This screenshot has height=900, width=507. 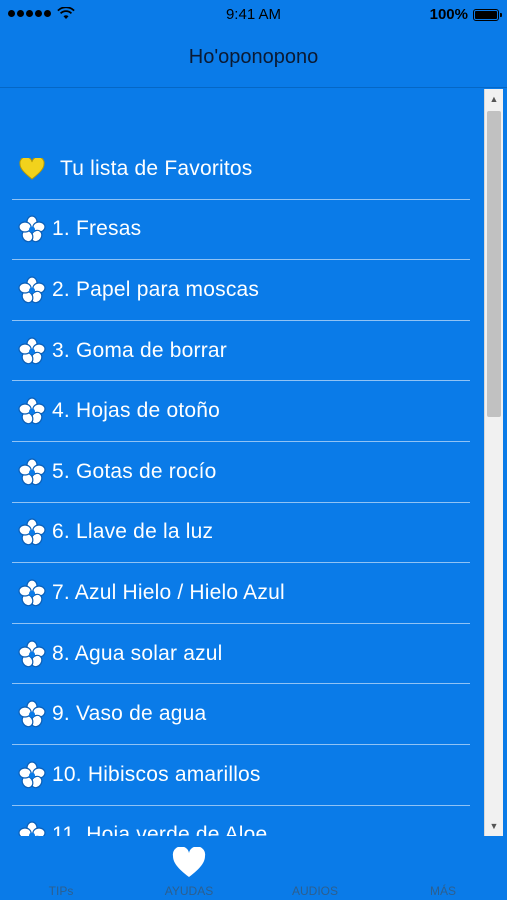 What do you see at coordinates (137, 653) in the screenshot?
I see `list-item-label: 8. Agua solar azul` at bounding box center [137, 653].